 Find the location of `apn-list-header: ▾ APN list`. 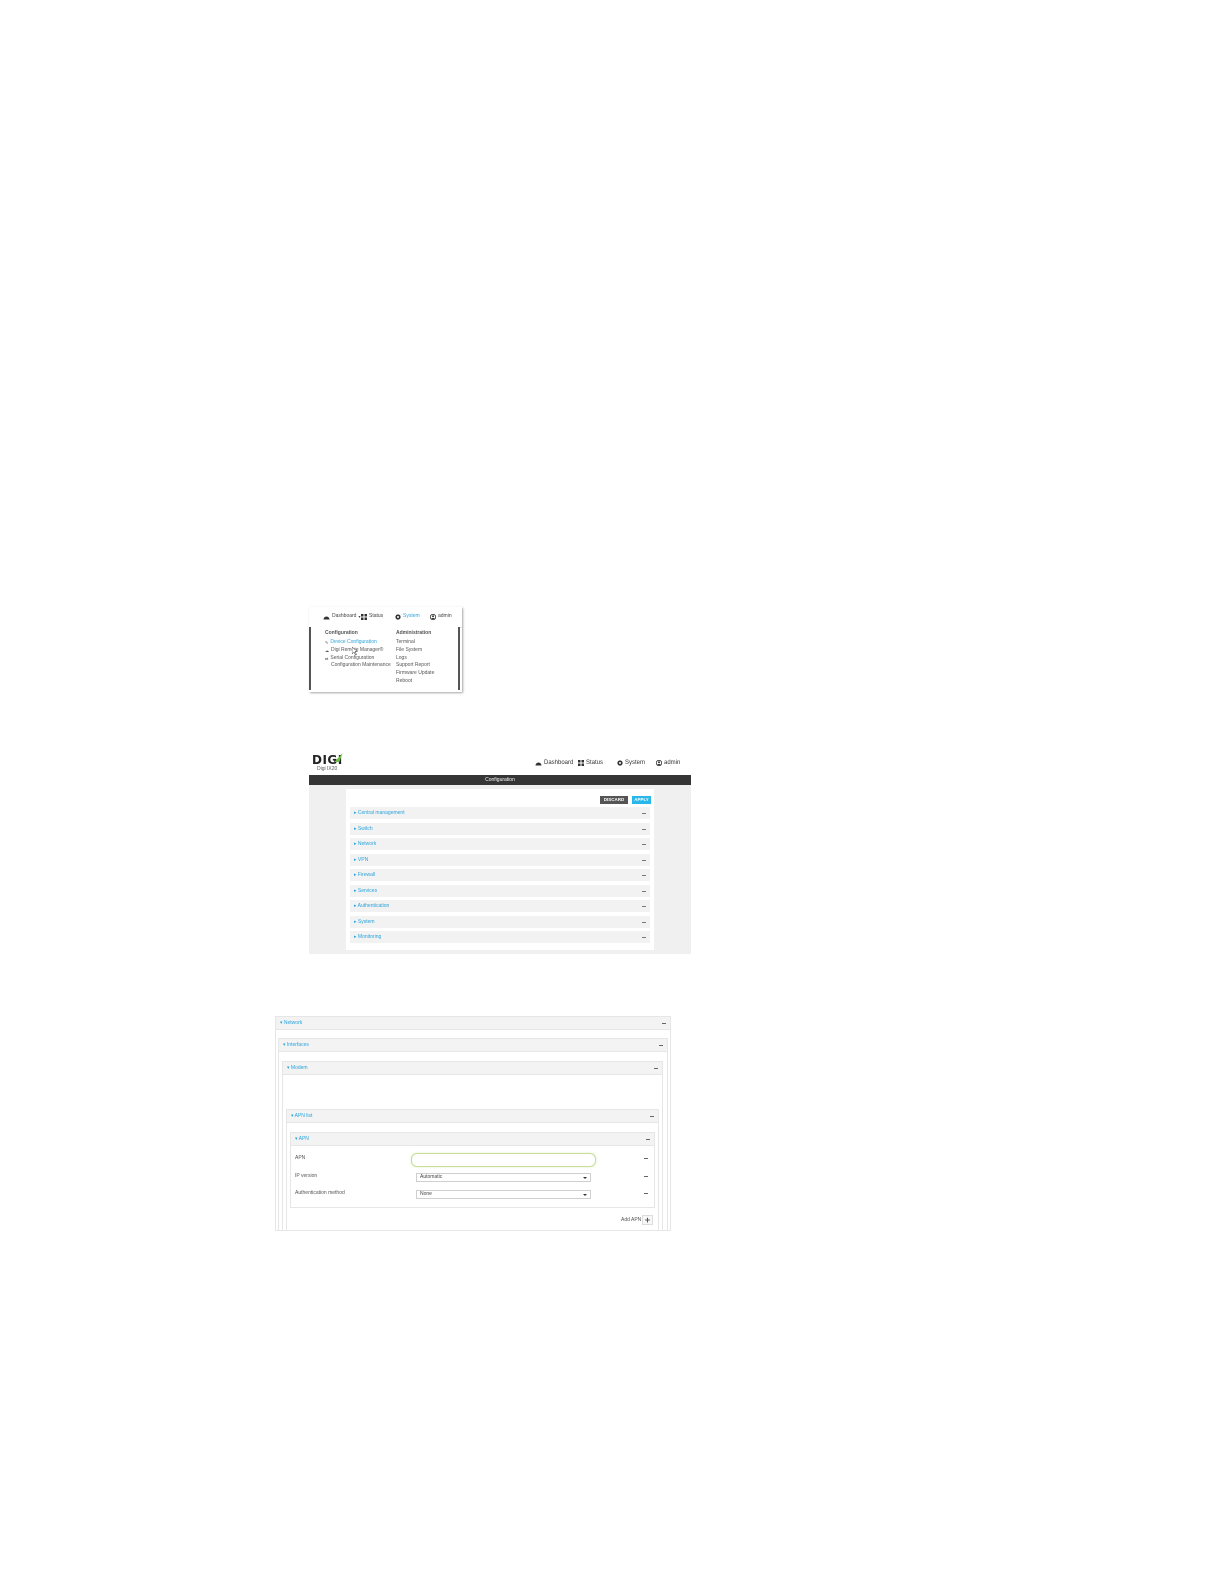

apn-list-header: ▾ APN list is located at coordinates (472, 1116).